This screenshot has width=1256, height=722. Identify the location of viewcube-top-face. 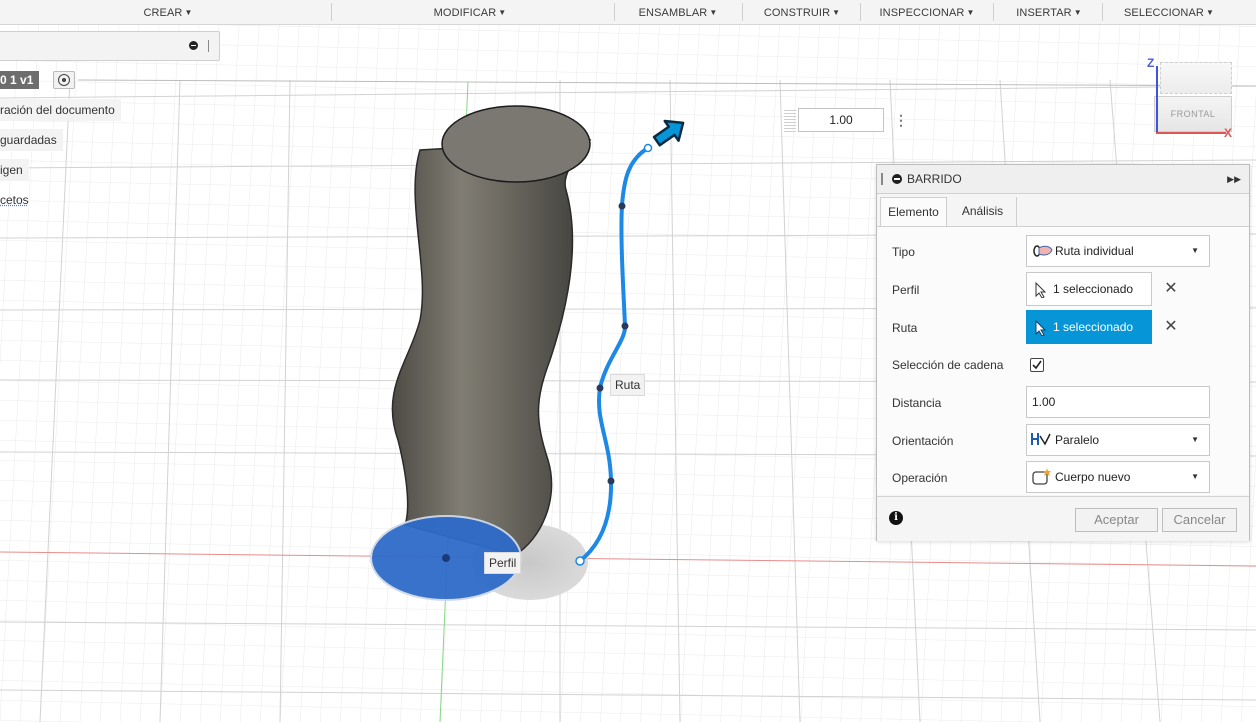
(1196, 78).